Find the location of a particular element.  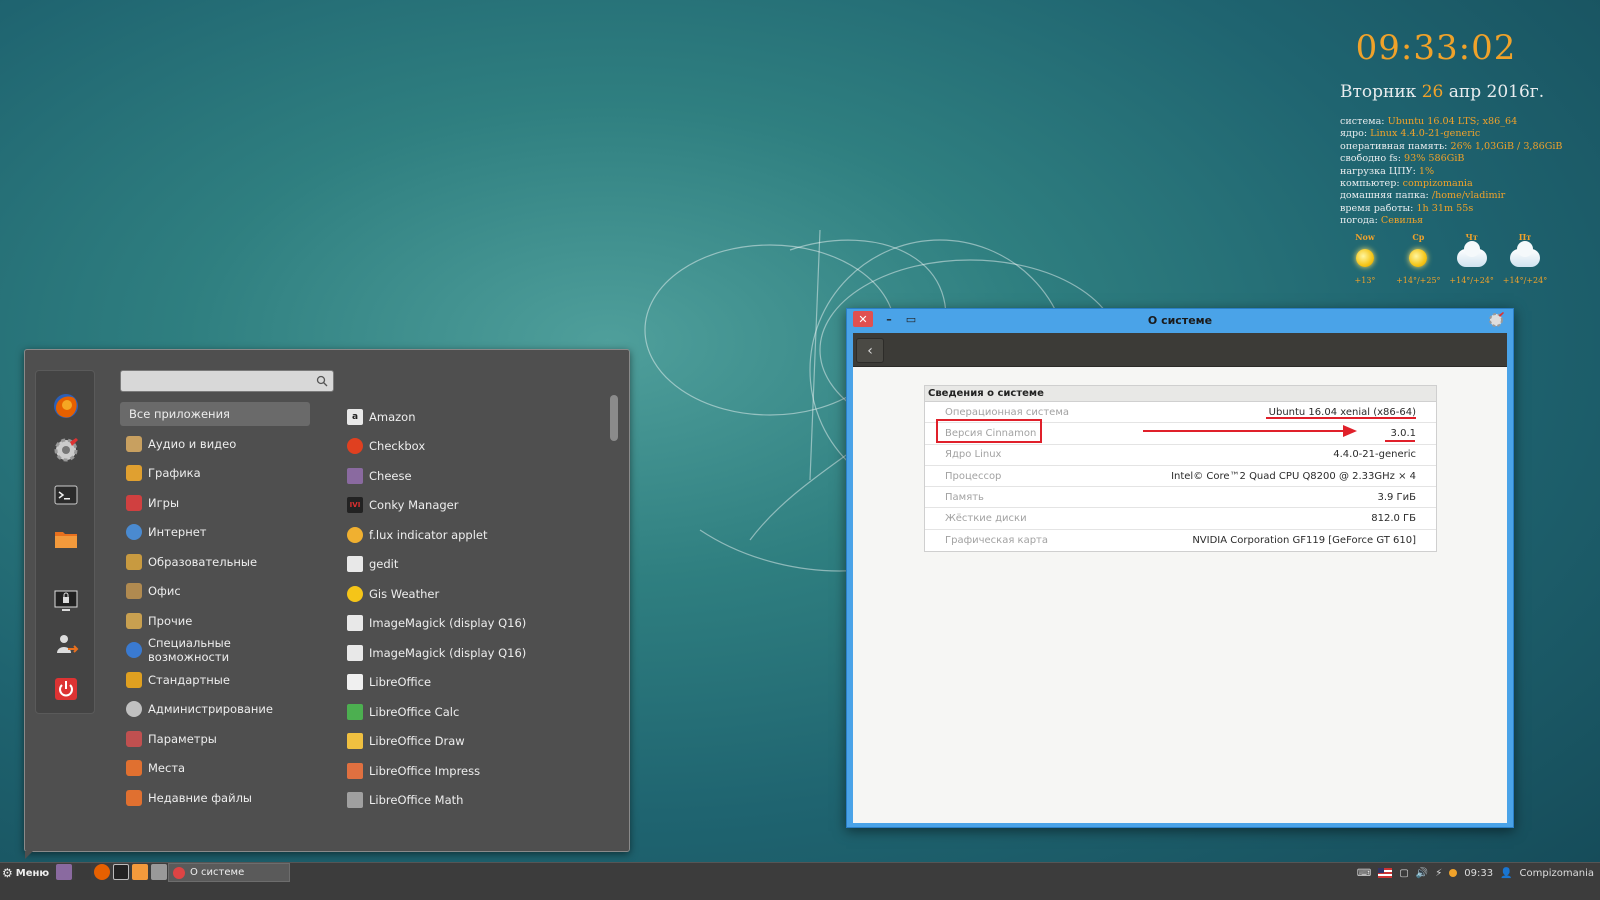

accessibility-icon is located at coordinates (134, 650).